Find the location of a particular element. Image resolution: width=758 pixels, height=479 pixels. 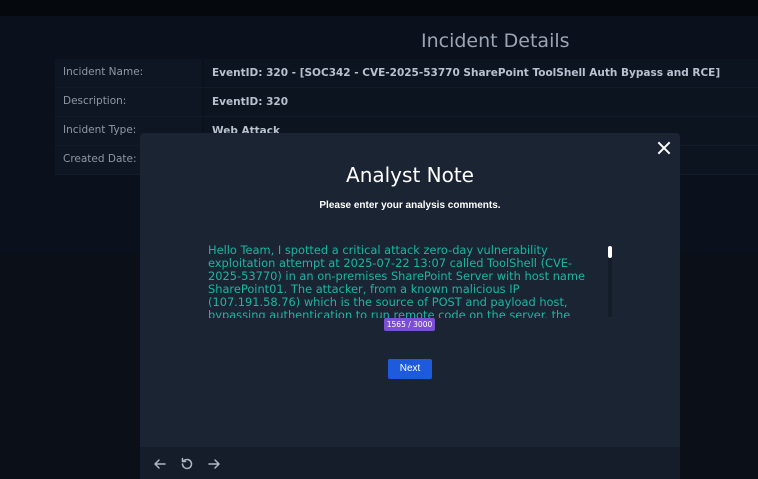

arrow-right-icon is located at coordinates (214, 464).